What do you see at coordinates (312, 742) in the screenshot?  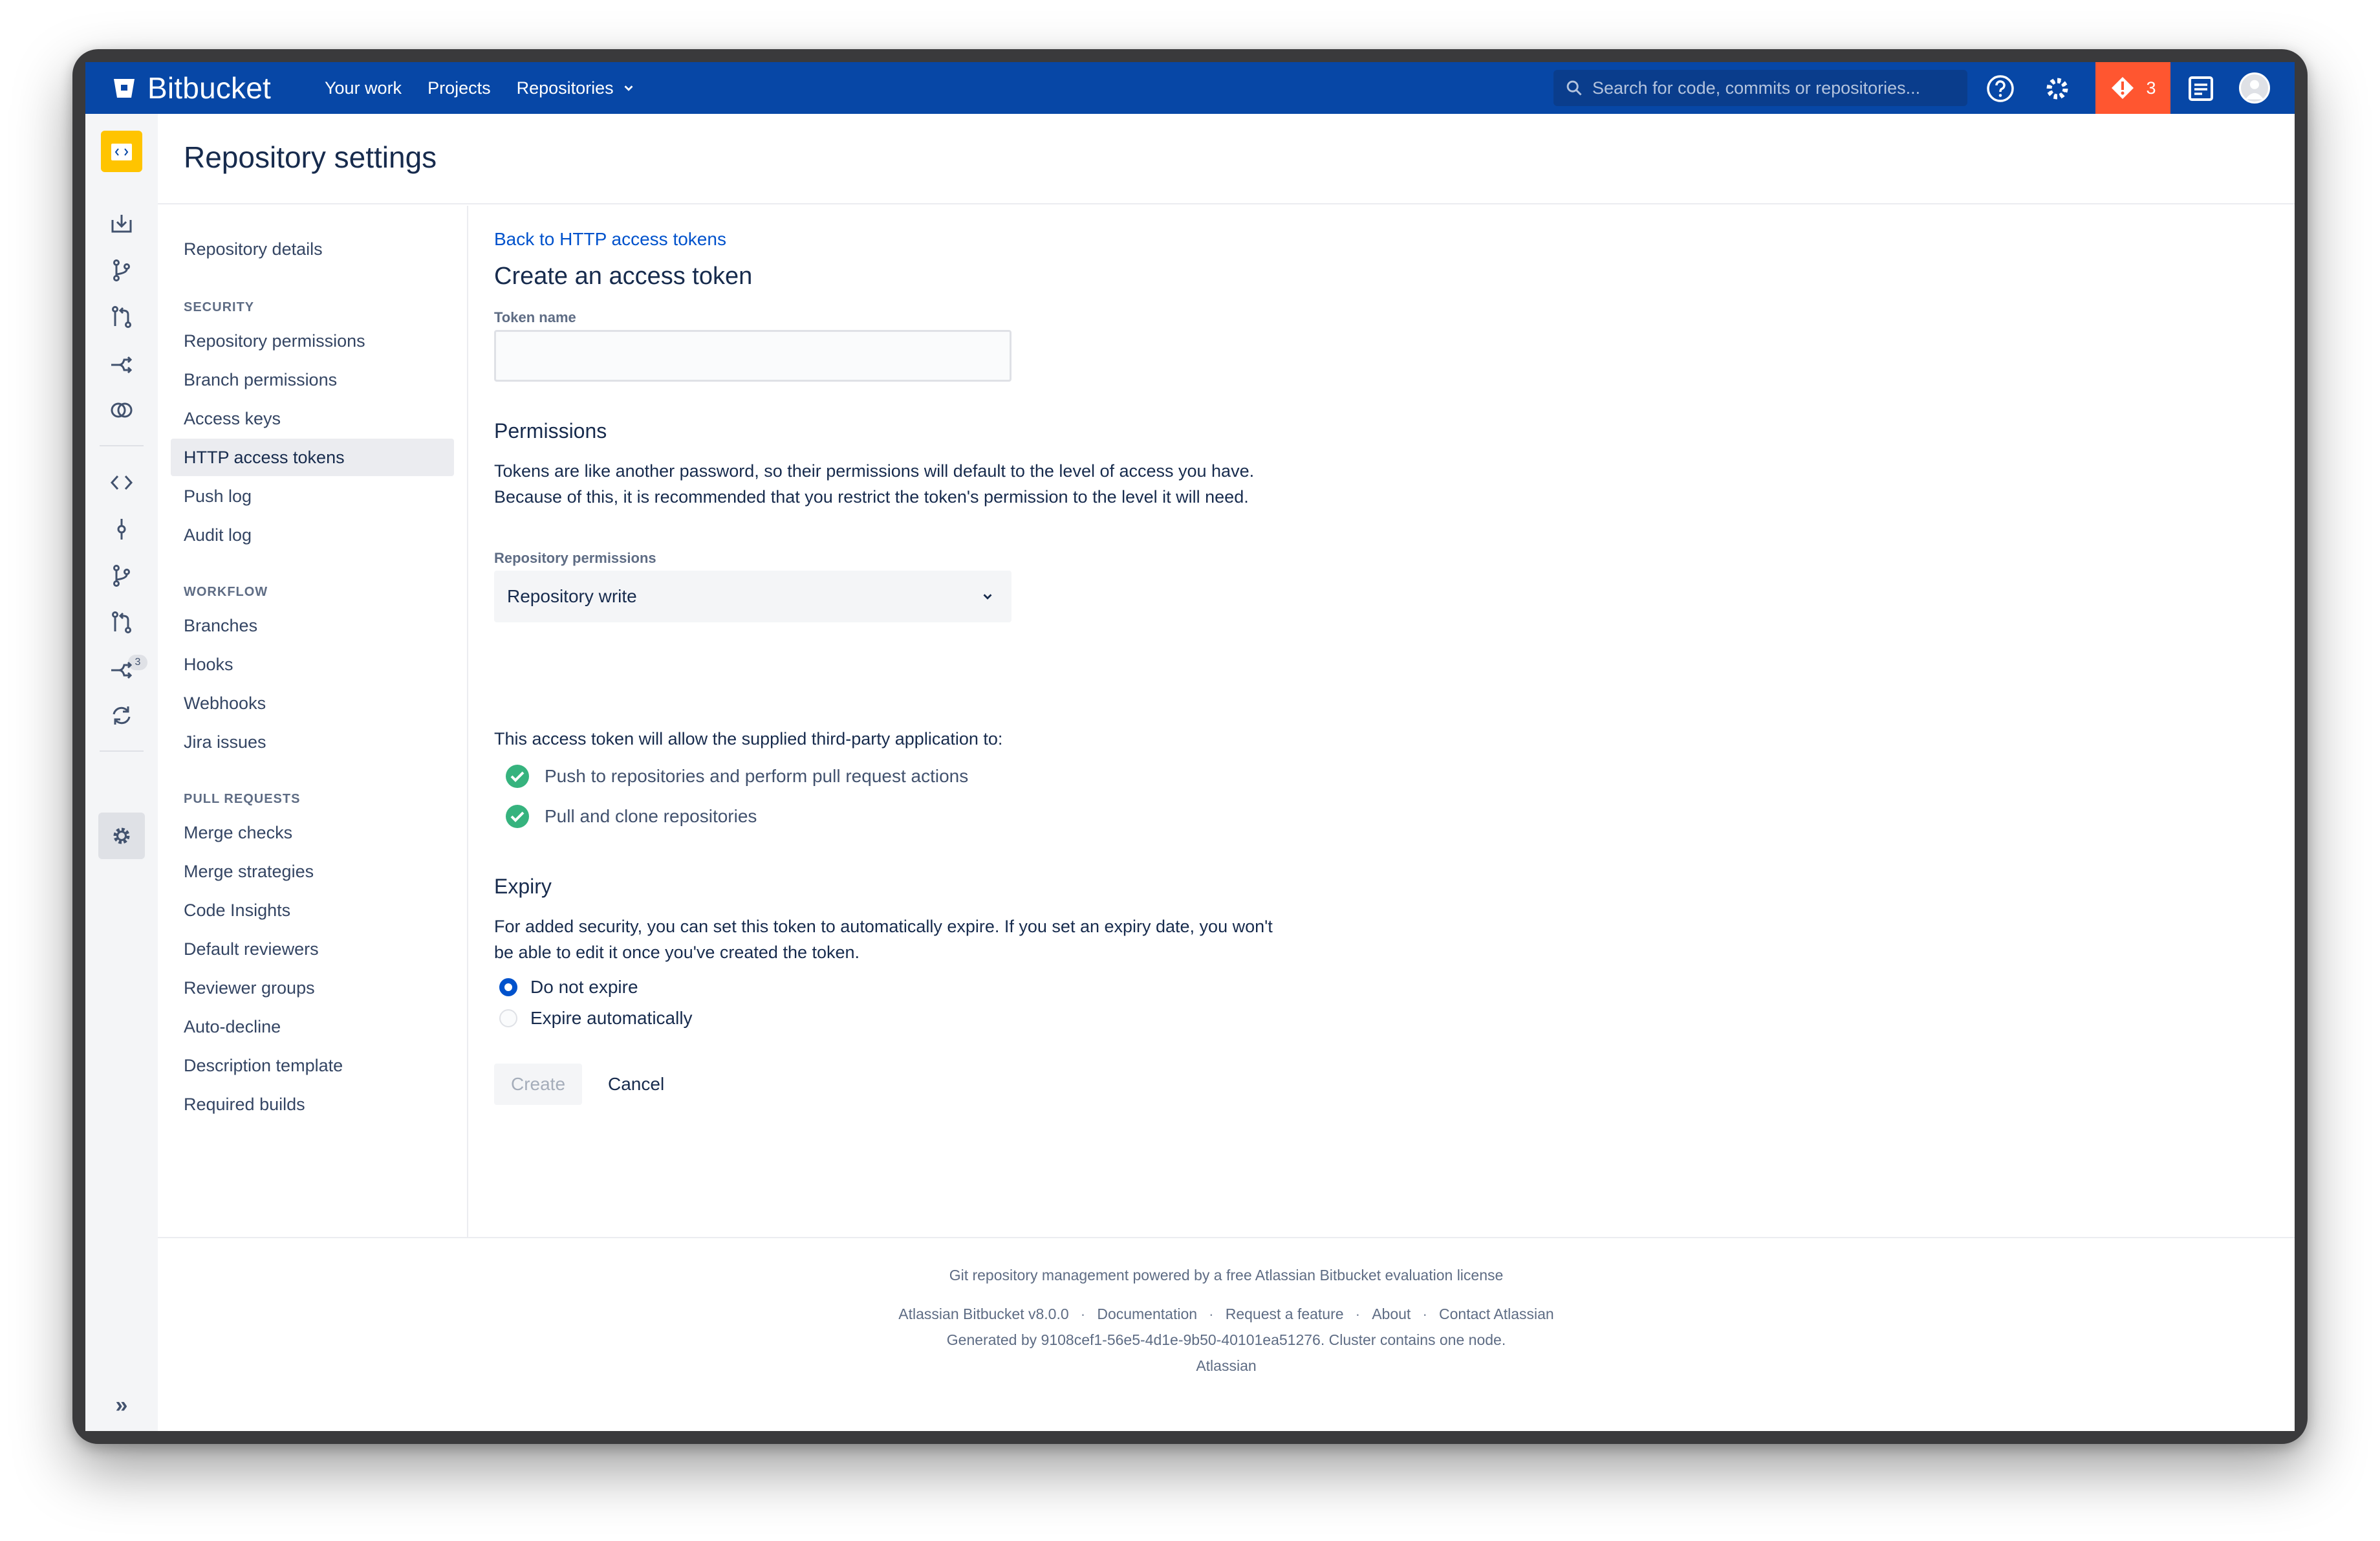 I see `sidebar-item-jira-issues: Jira issues` at bounding box center [312, 742].